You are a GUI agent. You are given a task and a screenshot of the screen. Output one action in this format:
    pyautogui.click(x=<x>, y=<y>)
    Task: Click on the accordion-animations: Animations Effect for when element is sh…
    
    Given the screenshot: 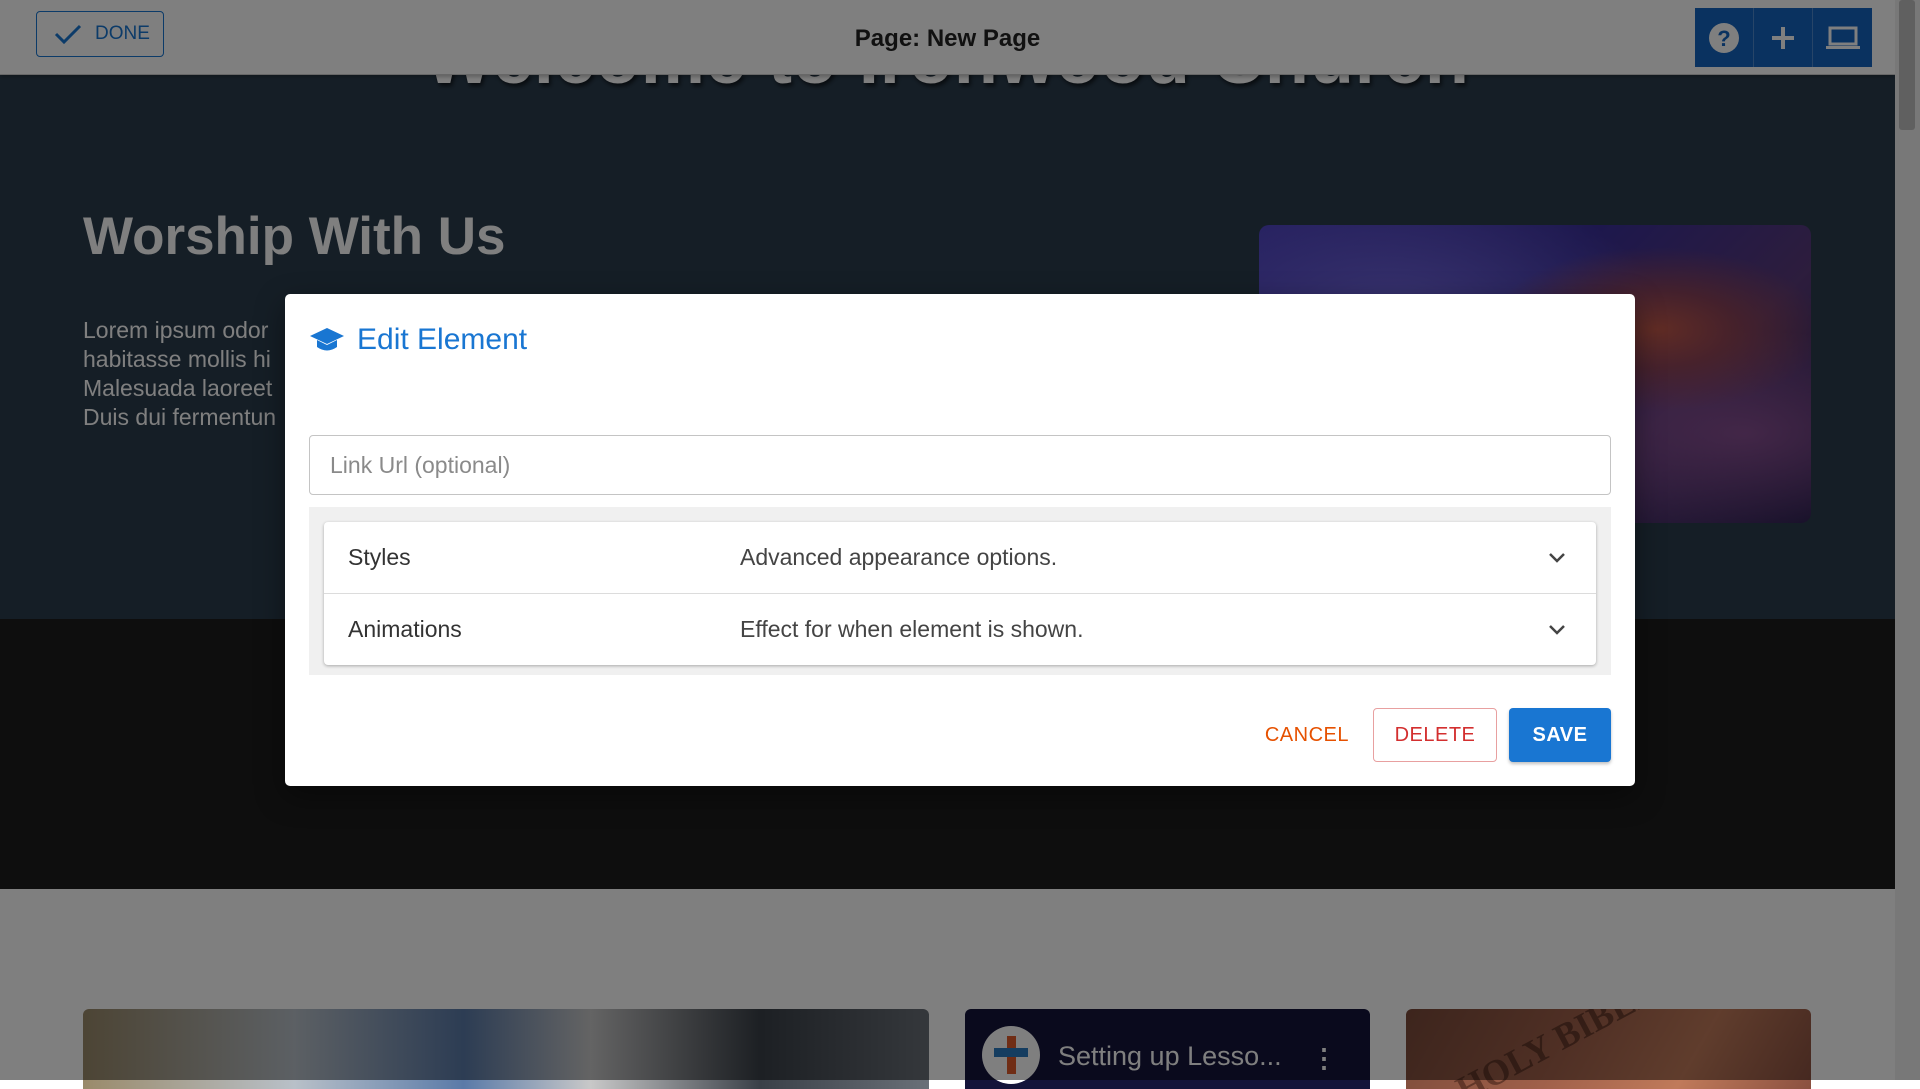 What is the action you would take?
    pyautogui.click(x=960, y=629)
    